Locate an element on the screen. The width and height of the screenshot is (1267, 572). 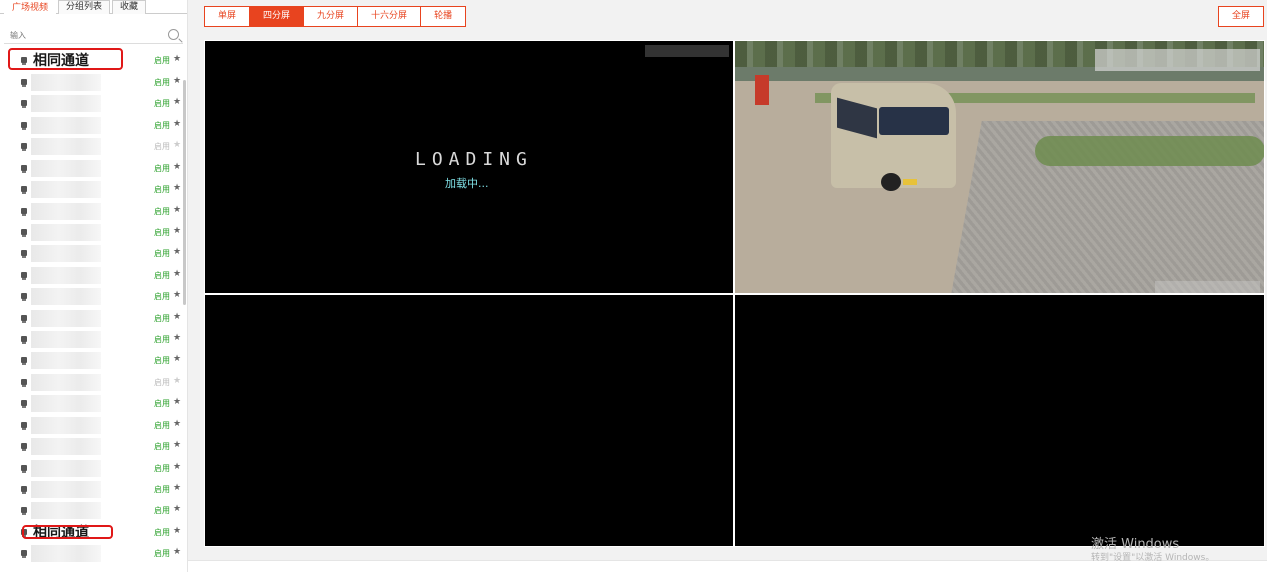
scene-bus is located at coordinates (893, 137).